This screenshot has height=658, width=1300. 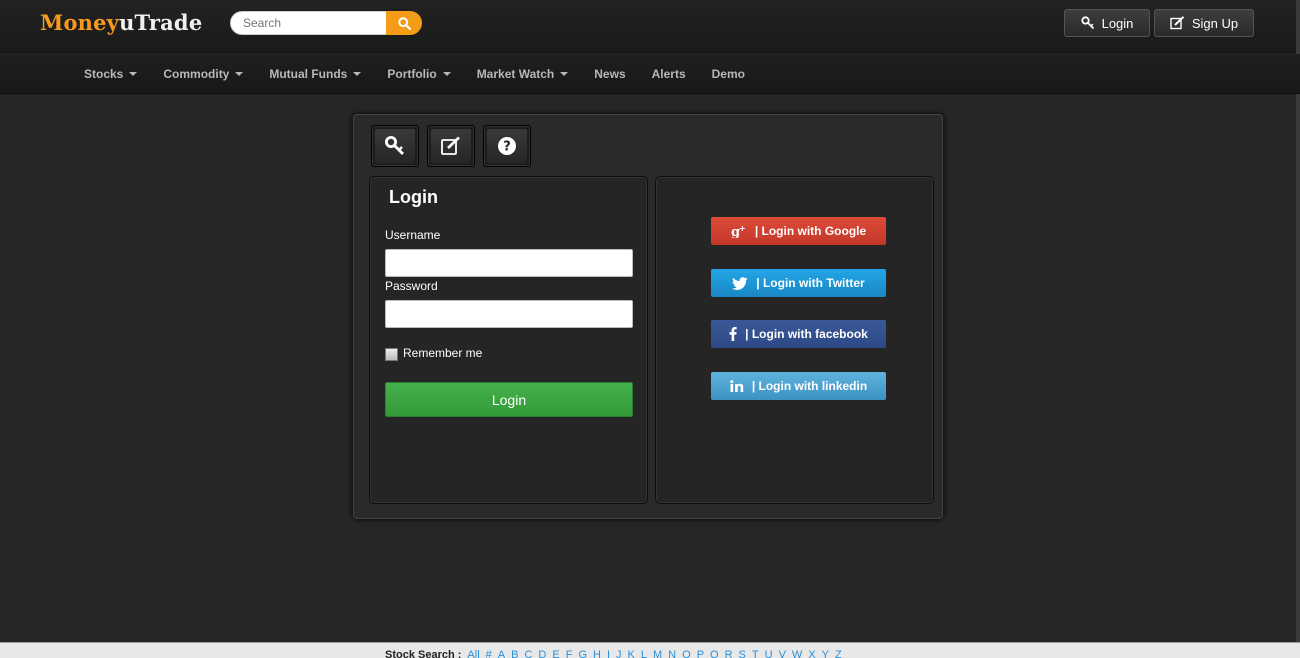 What do you see at coordinates (443, 353) in the screenshot?
I see `remember-me-label: Remember me` at bounding box center [443, 353].